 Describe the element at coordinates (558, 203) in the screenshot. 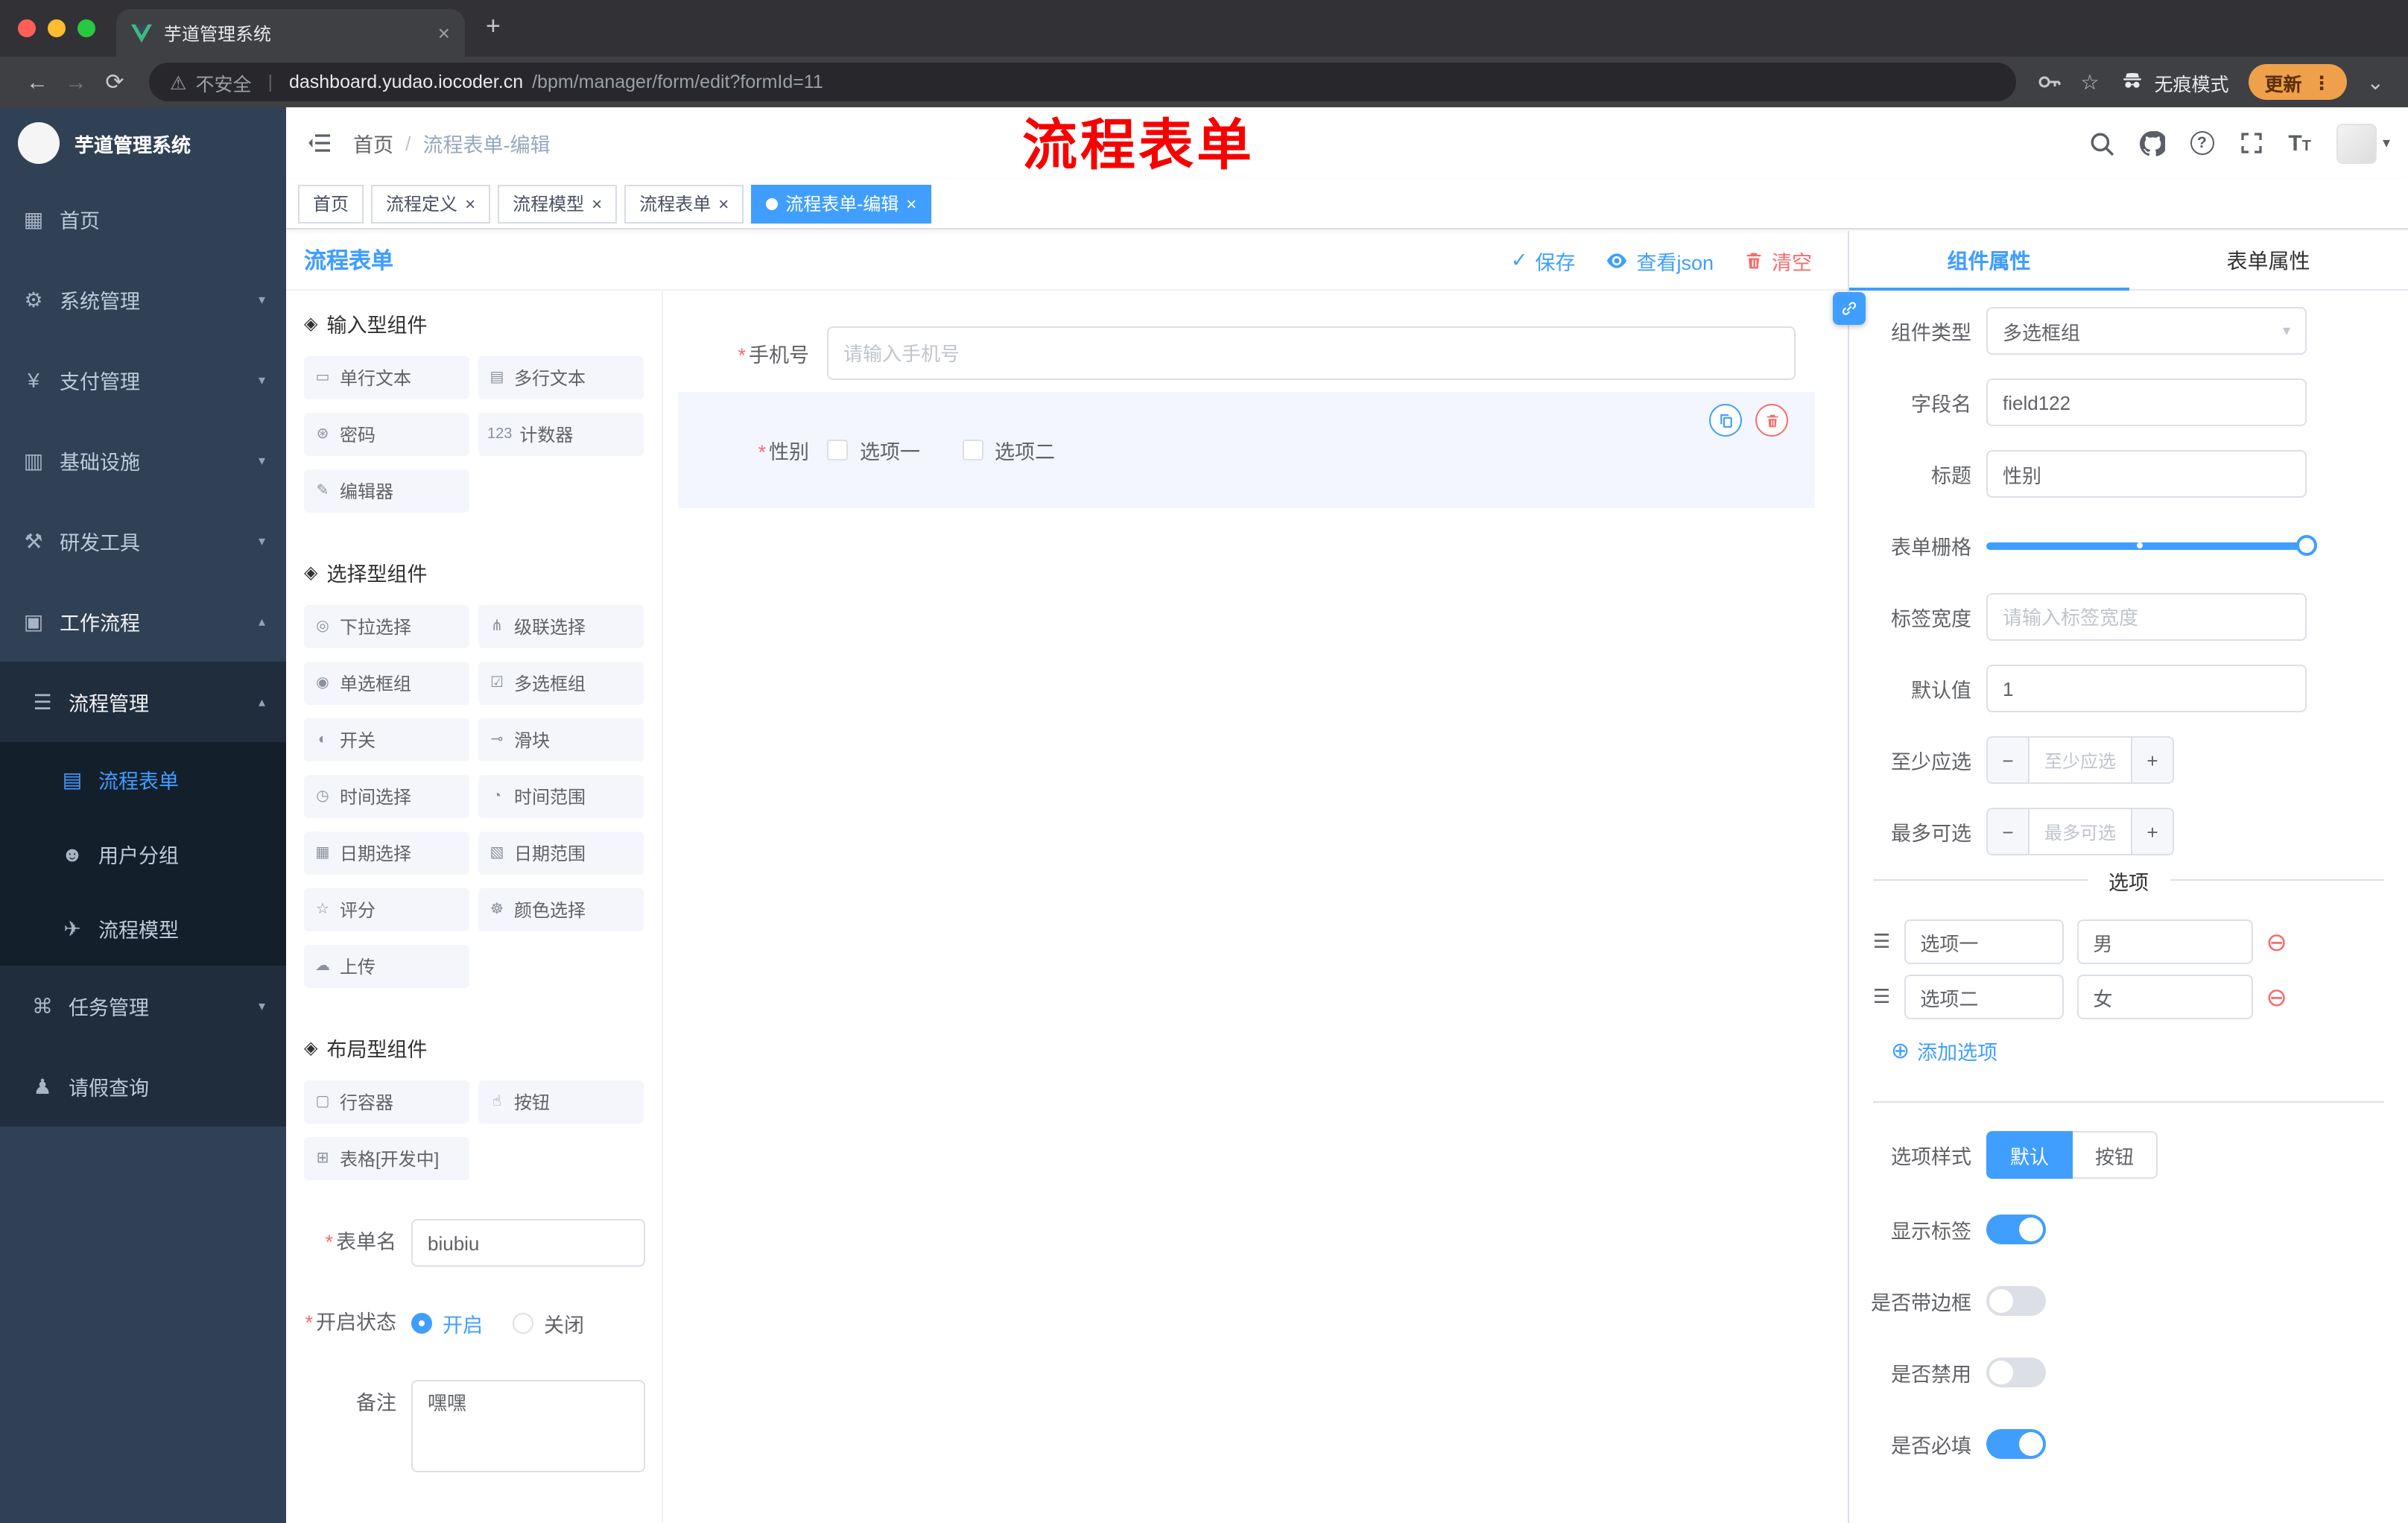

I see `tag-process-model: 流程模型 ×` at that location.